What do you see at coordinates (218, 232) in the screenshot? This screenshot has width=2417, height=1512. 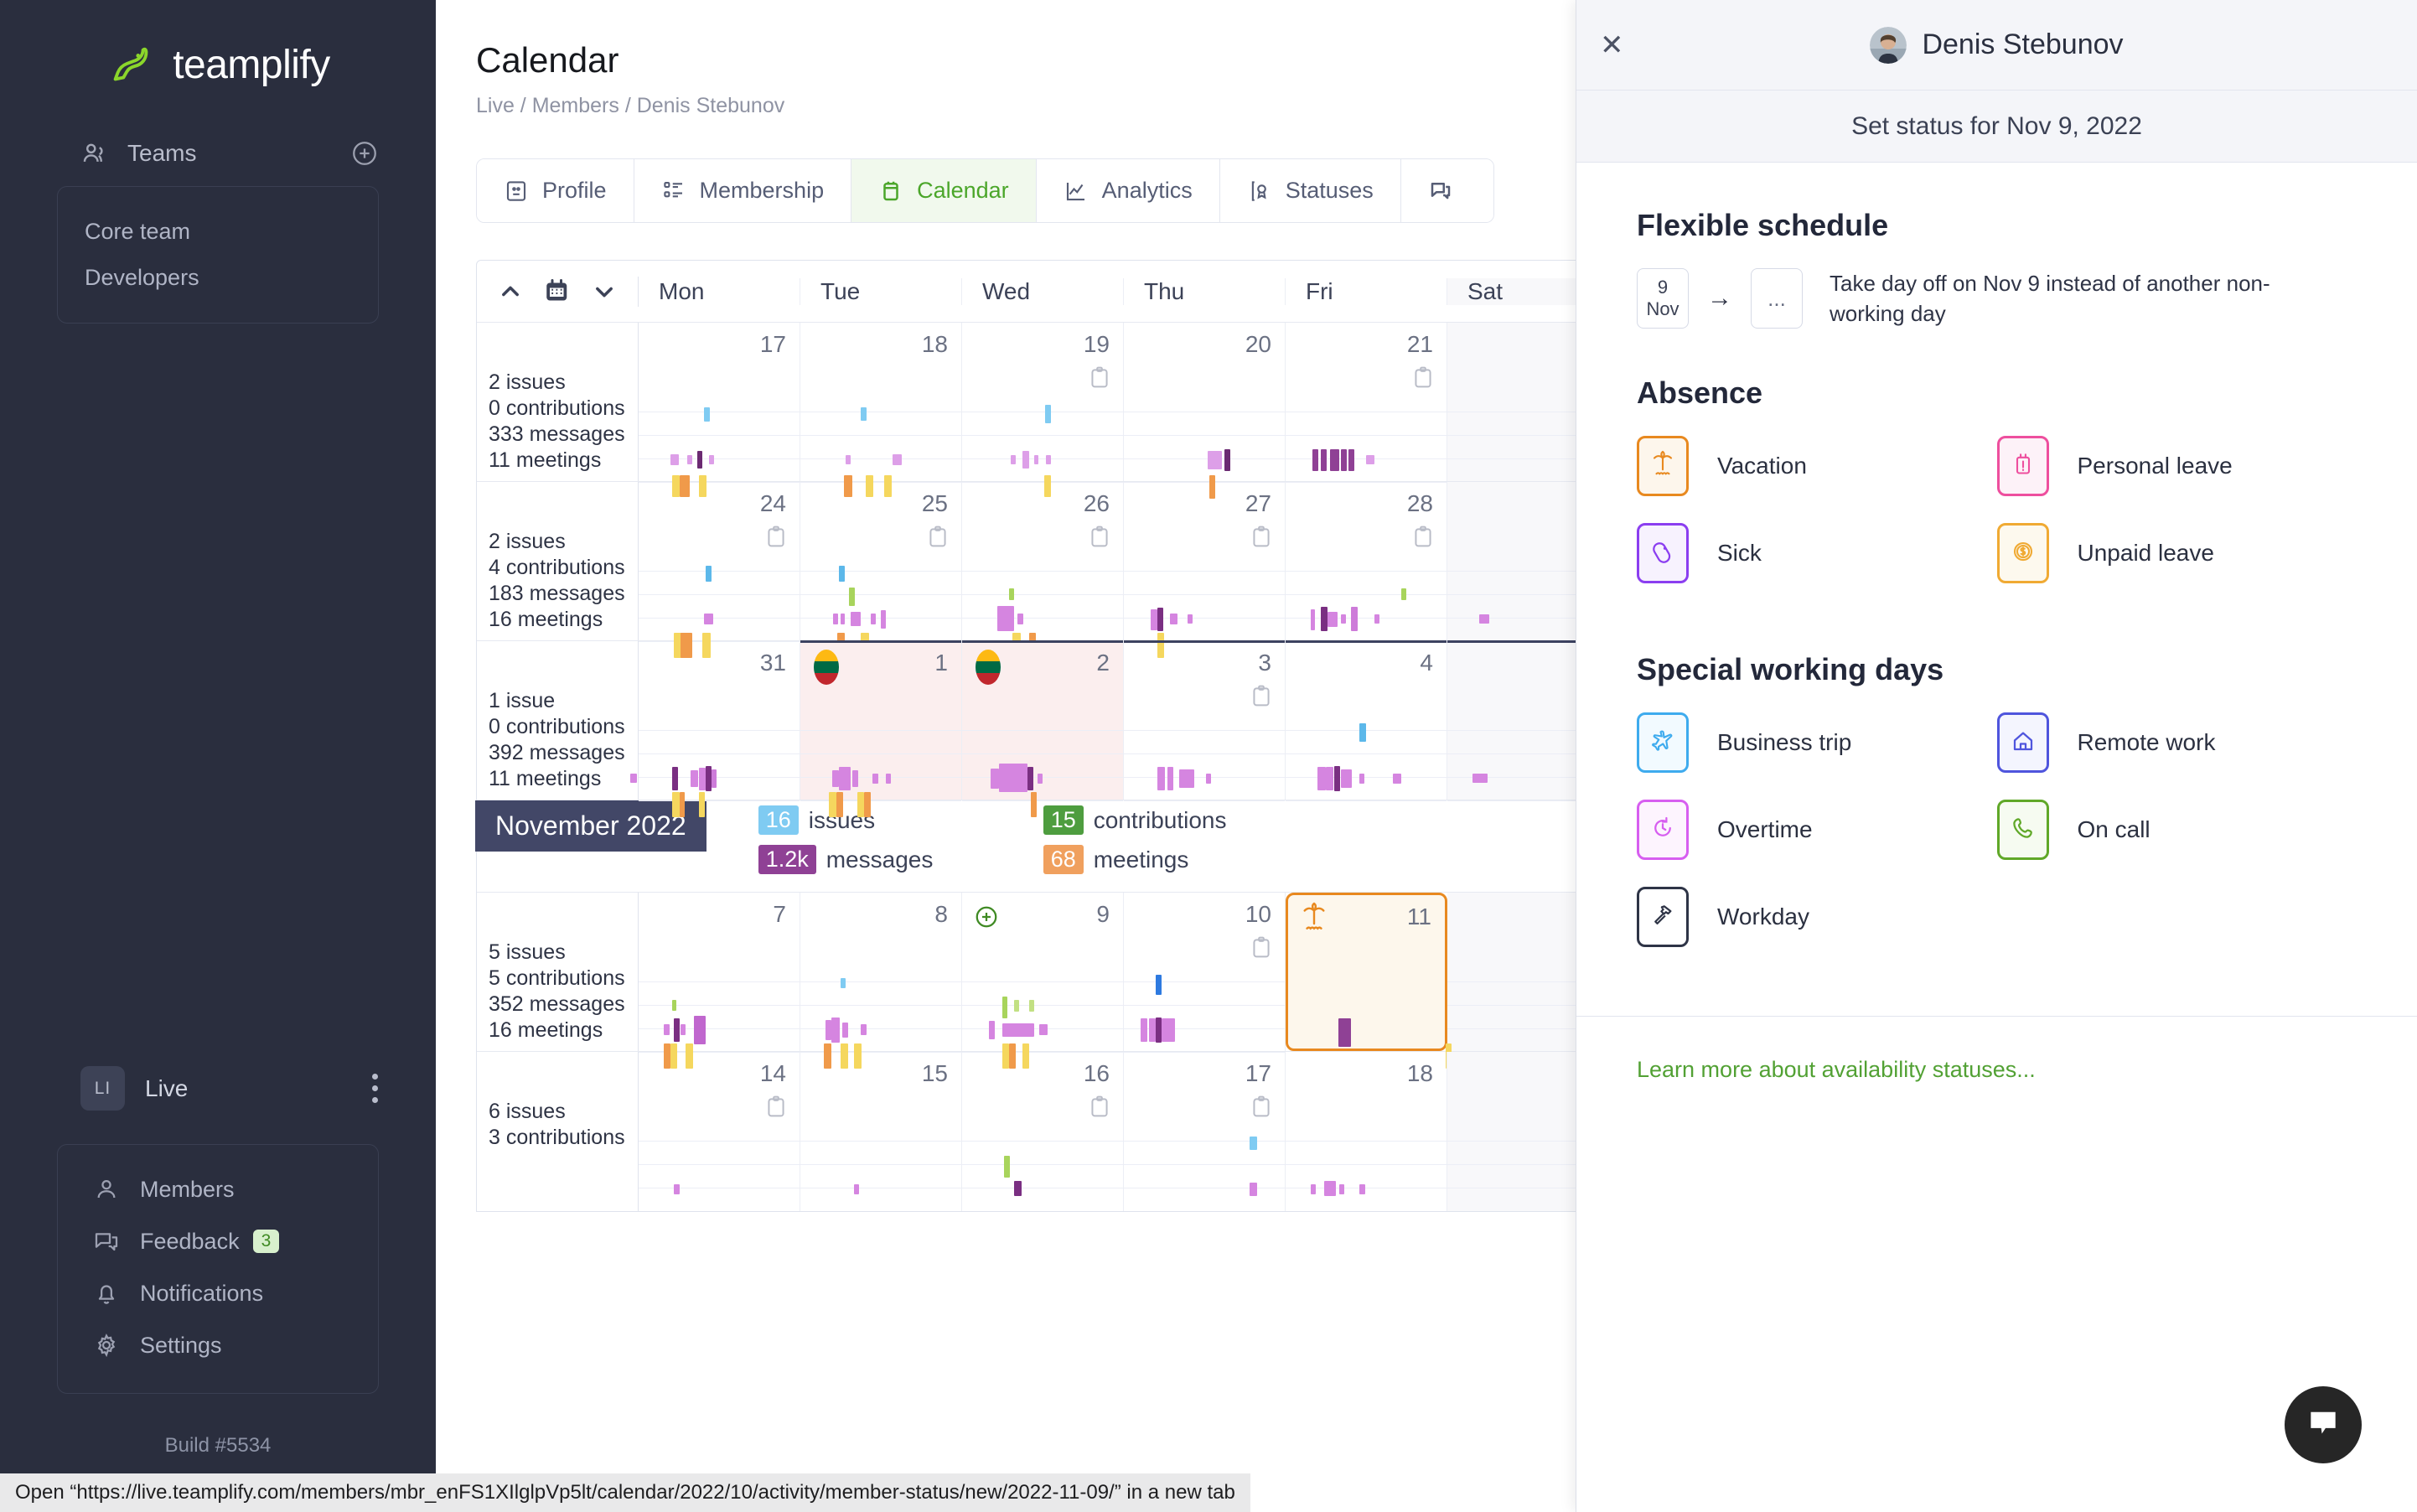 I see `sidebar-item-core-team: Core team` at bounding box center [218, 232].